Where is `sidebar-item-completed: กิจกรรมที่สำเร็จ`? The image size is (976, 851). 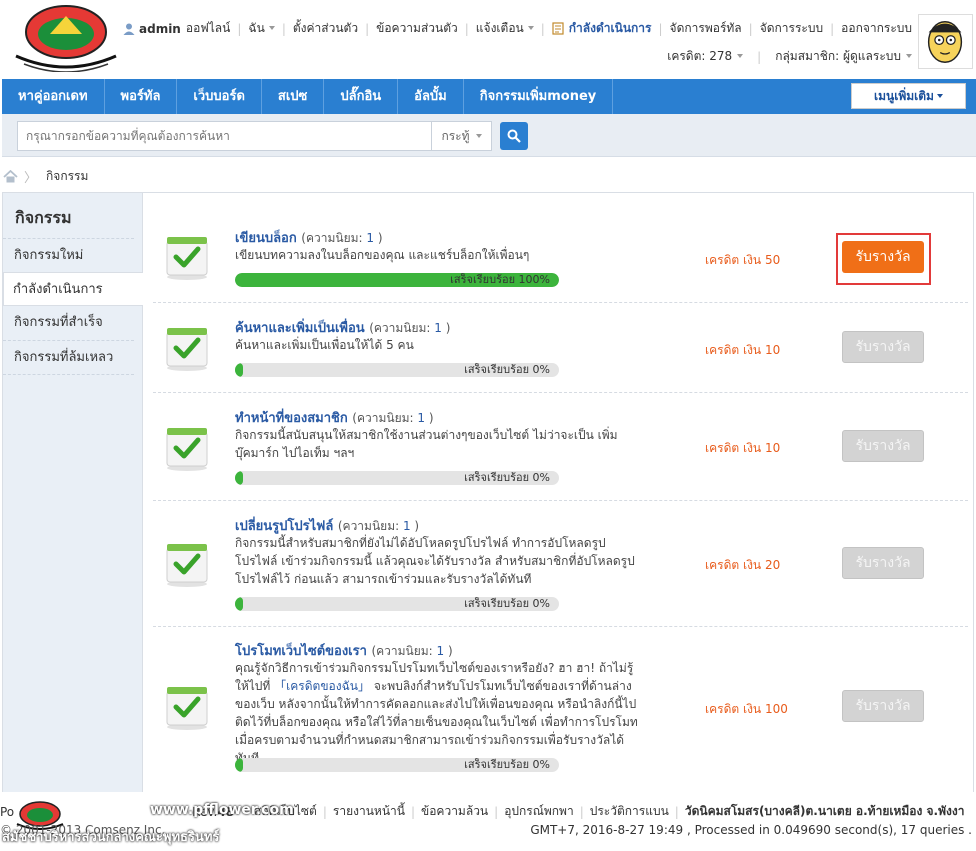
sidebar-item-completed: กิจกรรมที่สำเร็จ is located at coordinates (68, 323).